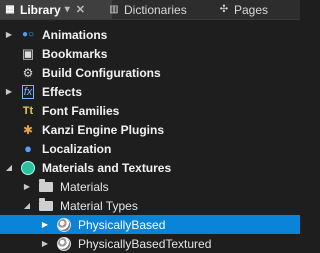 The image size is (320, 253). I want to click on pin-icon: ▾, so click(67, 9).